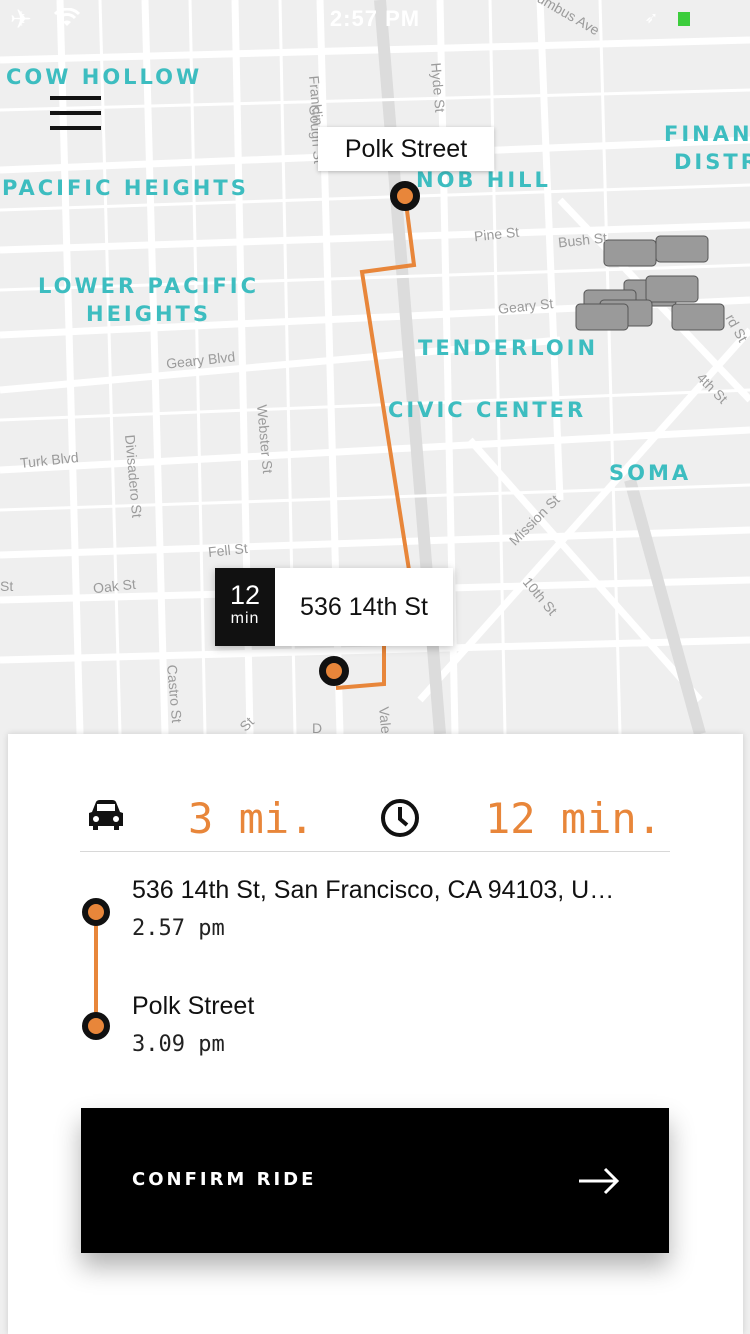 This screenshot has width=750, height=1334. Describe the element at coordinates (7, 586) in the screenshot. I see `street-label: St` at that location.